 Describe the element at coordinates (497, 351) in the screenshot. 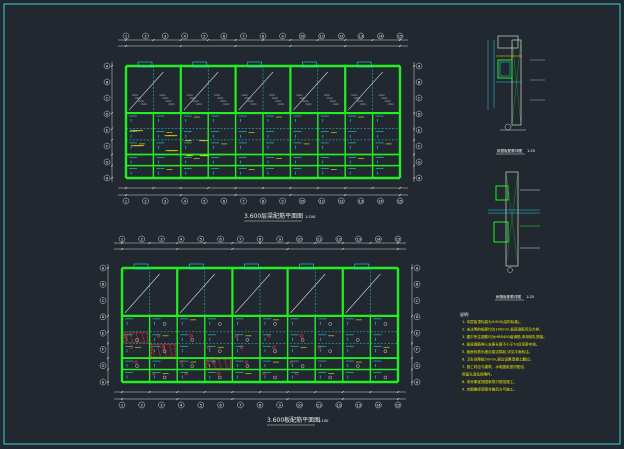

I see `note-line: 5. 板面负筋长度自梁边算起,详见平面标注。` at that location.